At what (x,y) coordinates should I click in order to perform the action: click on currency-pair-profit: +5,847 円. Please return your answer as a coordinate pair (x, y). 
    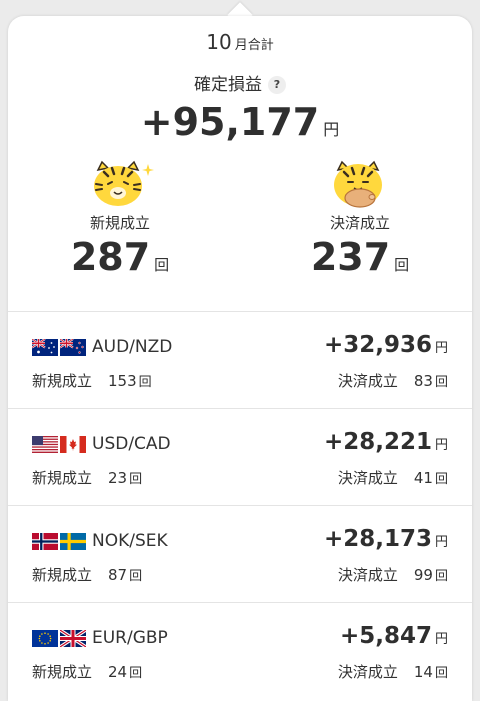
    Looking at the image, I should click on (394, 636).